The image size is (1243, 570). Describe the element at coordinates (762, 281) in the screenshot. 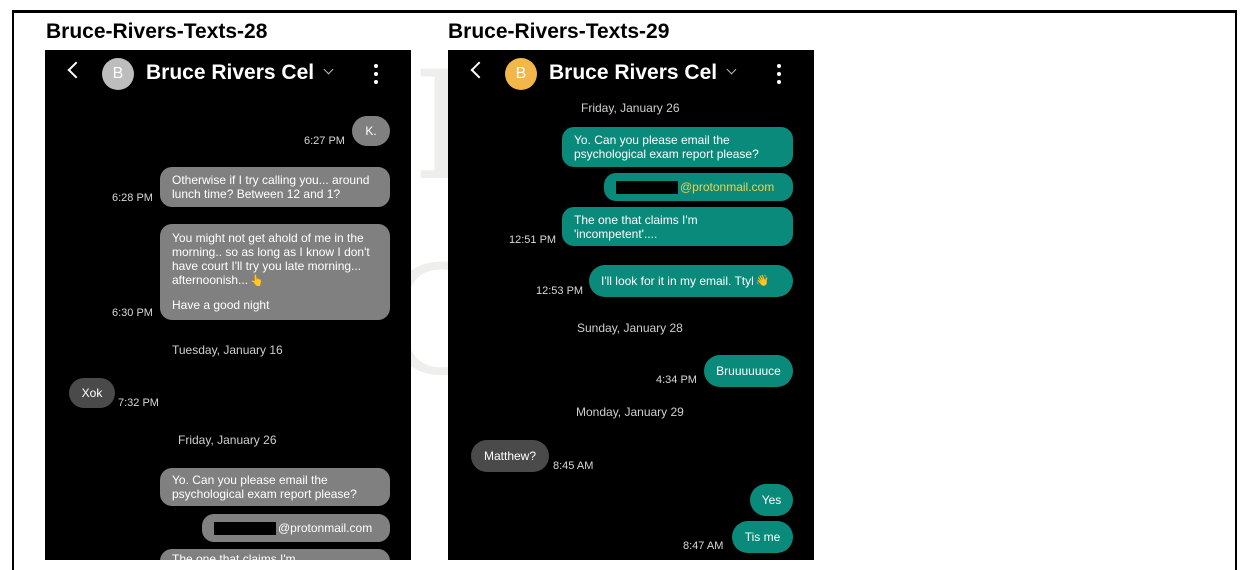

I see `waving-hand-icon: 👋` at that location.